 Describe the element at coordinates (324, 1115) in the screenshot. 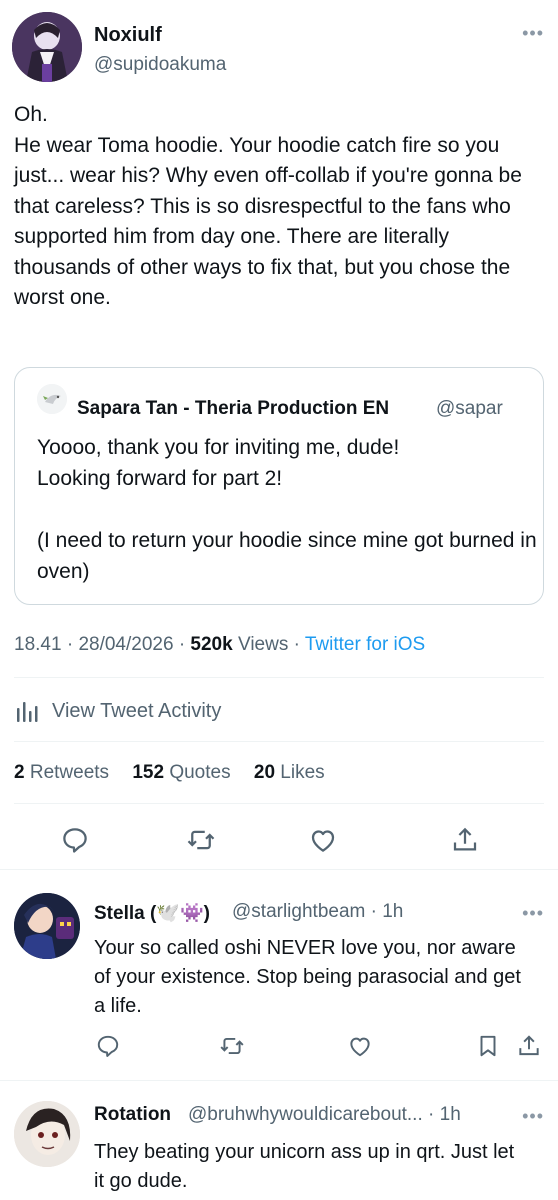

I see `reply-author-handle: @bruhwhywouldicarebout... · 1h` at that location.